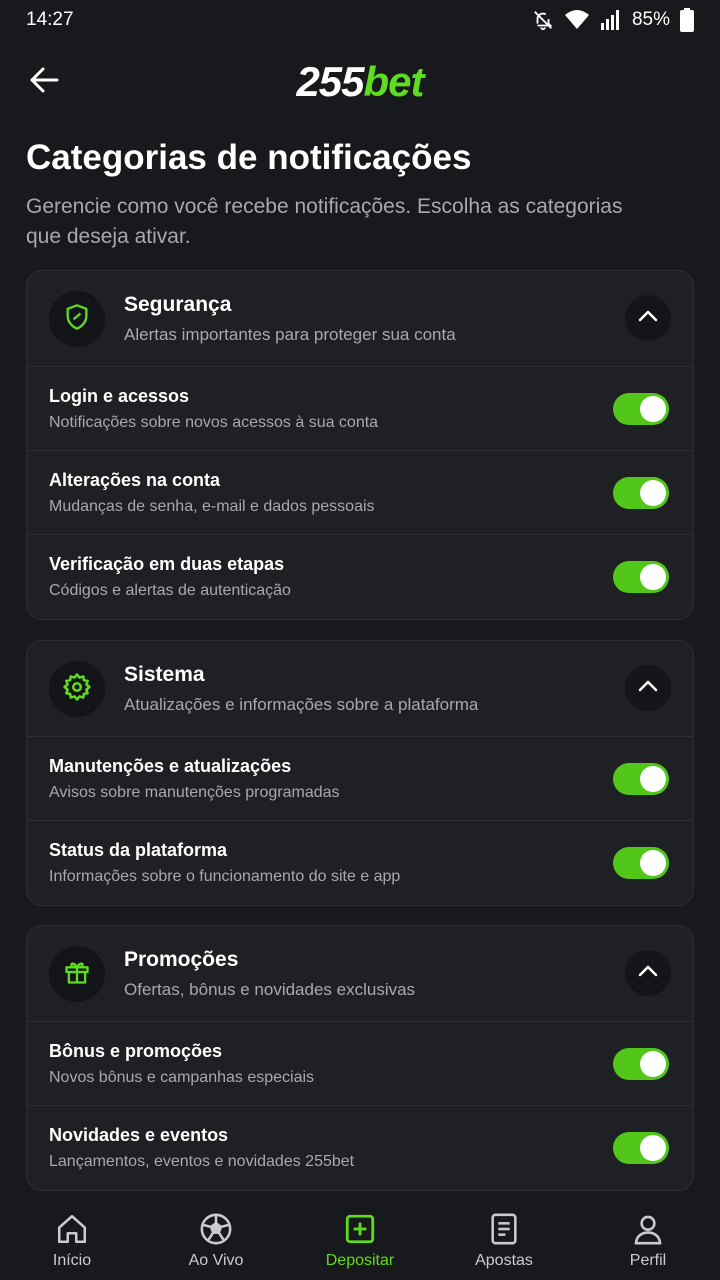  Describe the element at coordinates (119, 396) in the screenshot. I see `setting-title: Login e acessos` at that location.